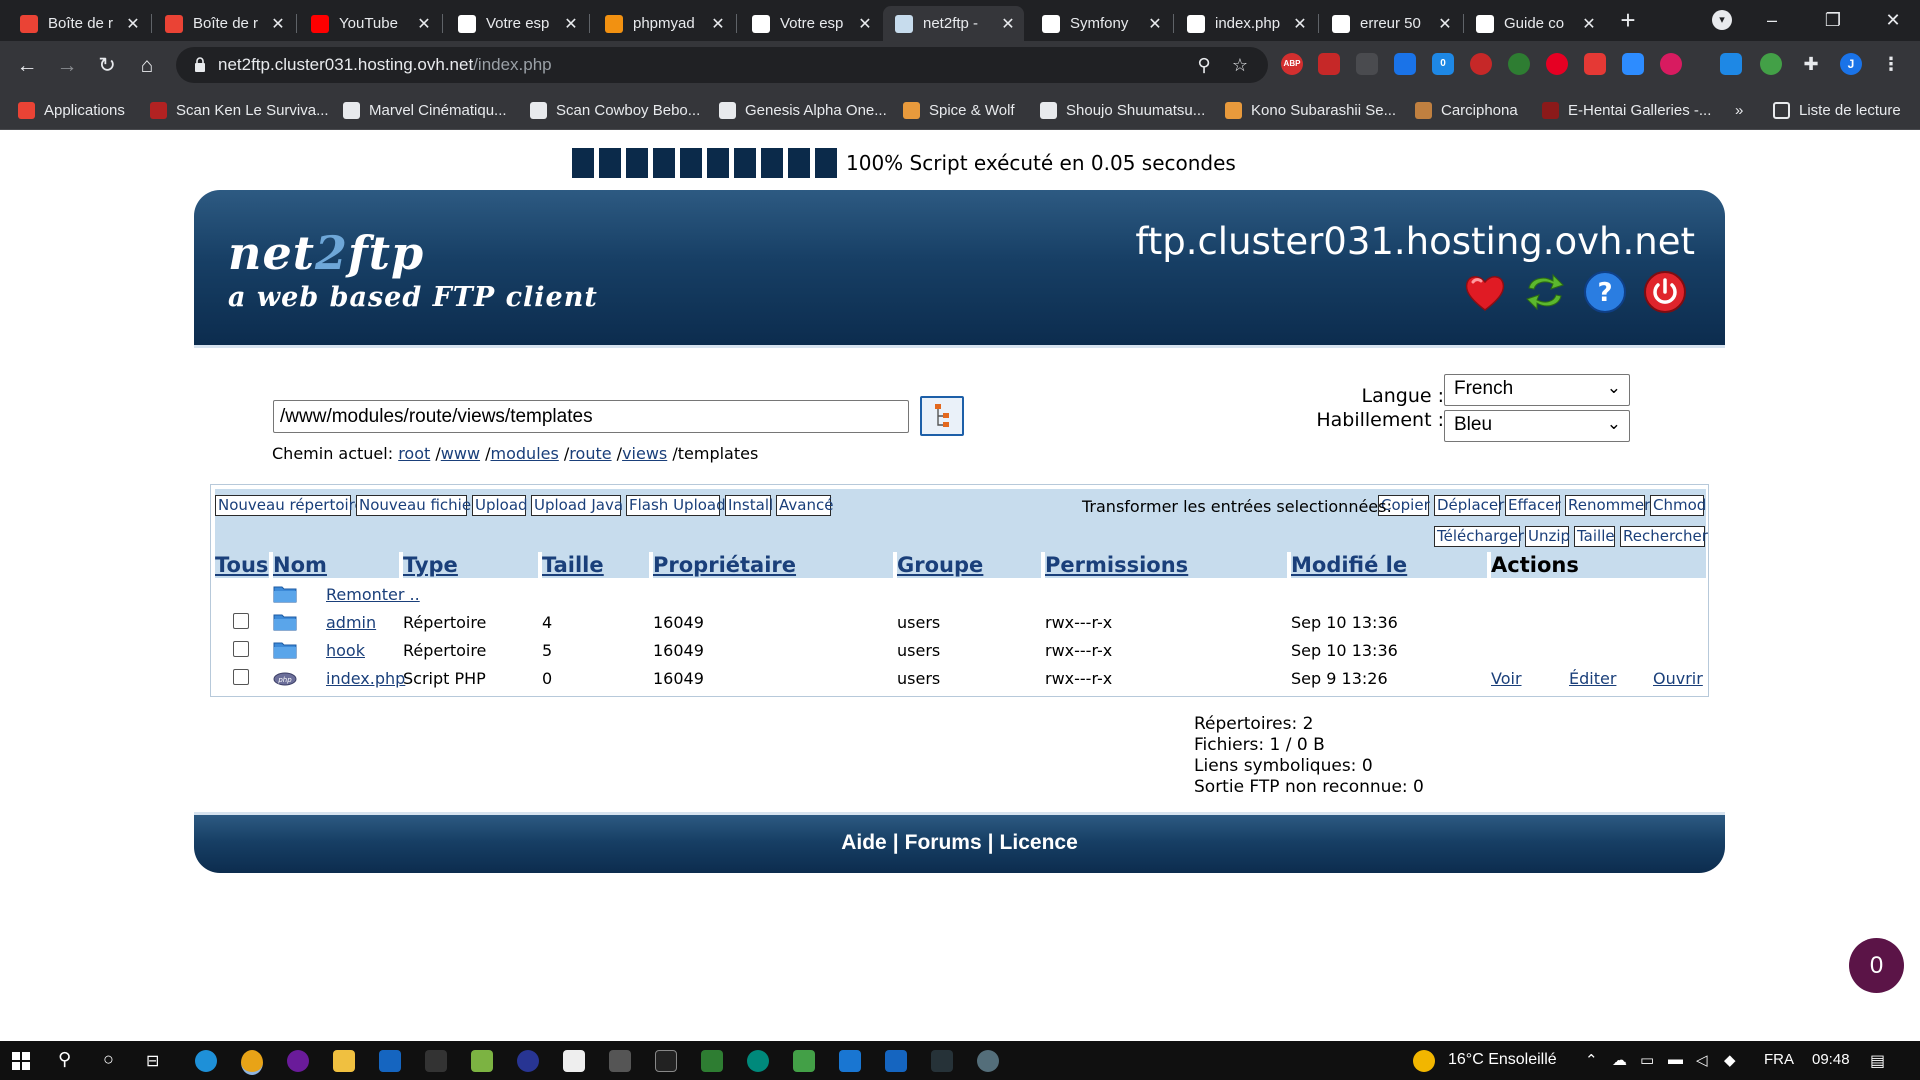 The height and width of the screenshot is (1080, 1920). Describe the element at coordinates (1893, 20) in the screenshot. I see `close-window-icon: ✕` at that location.